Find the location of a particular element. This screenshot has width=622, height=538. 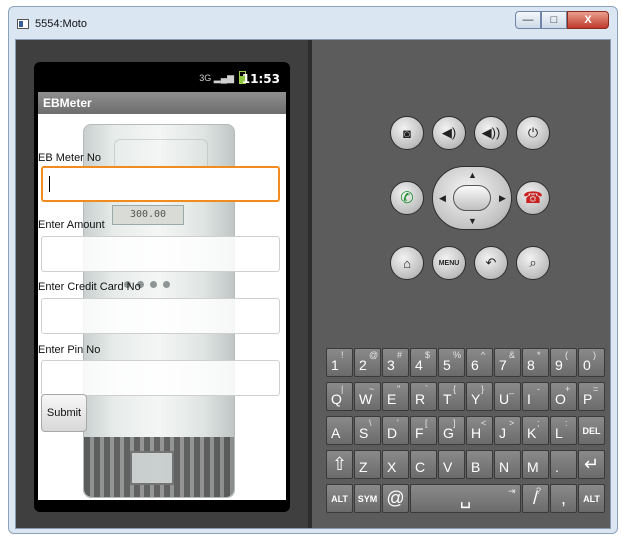

menu-button: MENU is located at coordinates (449, 263).